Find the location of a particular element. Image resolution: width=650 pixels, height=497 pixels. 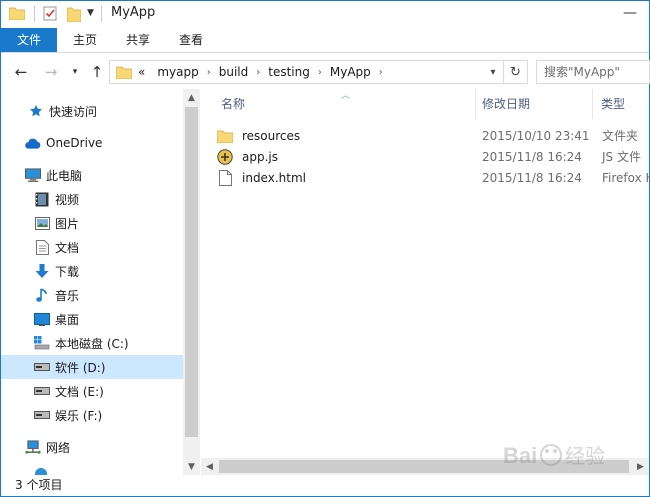

breadcrumb-current: MyApp is located at coordinates (350, 72).